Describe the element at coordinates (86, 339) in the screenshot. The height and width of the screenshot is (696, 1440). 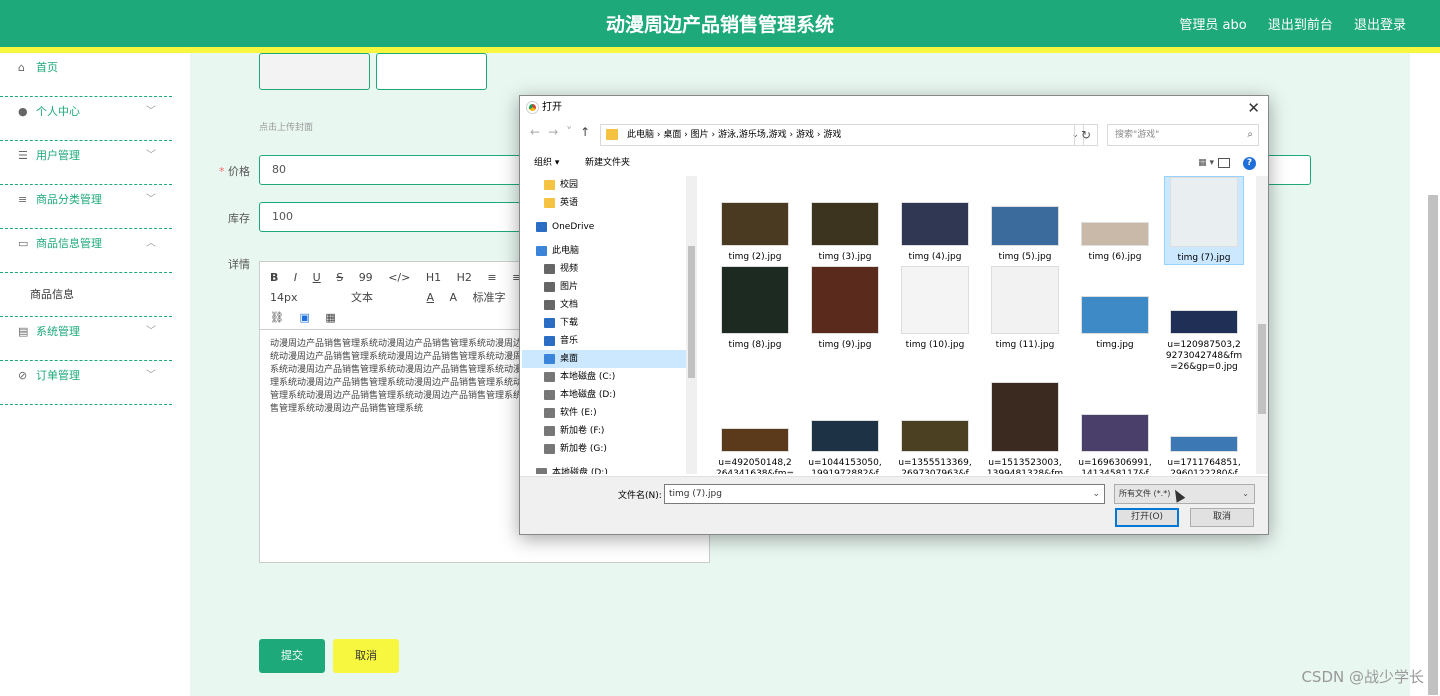
I see `sidebar-item-system: ▤ 系统管理 ﹀` at that location.